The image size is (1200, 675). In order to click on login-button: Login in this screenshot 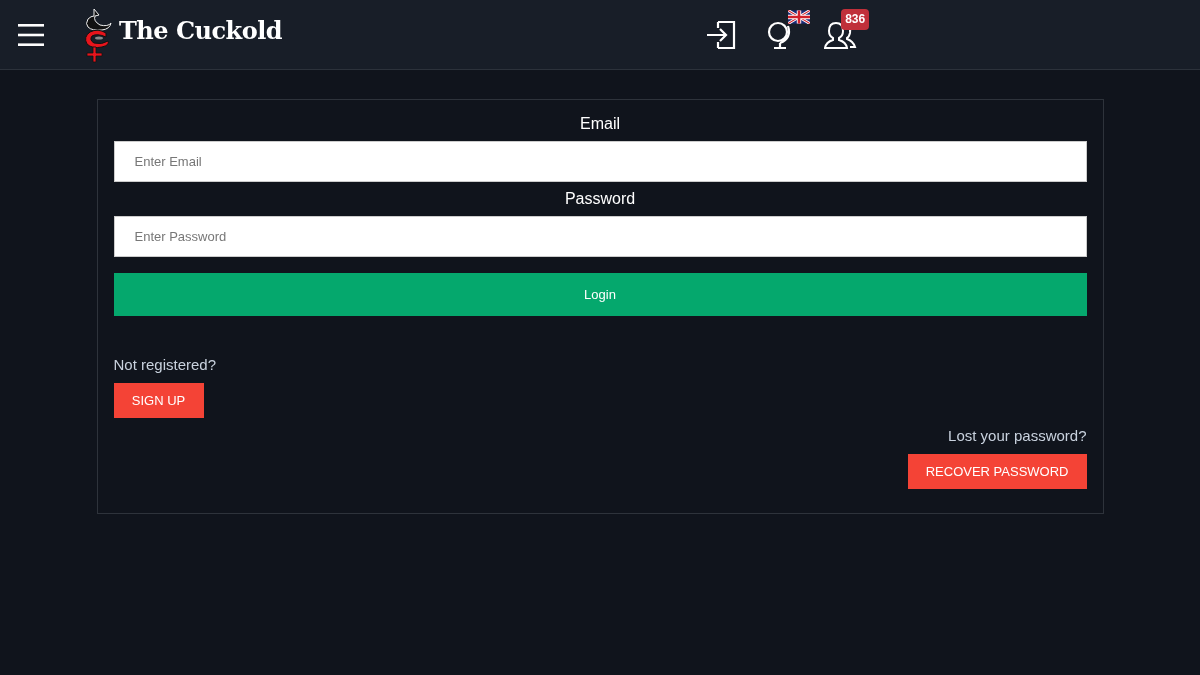, I will do `click(600, 294)`.